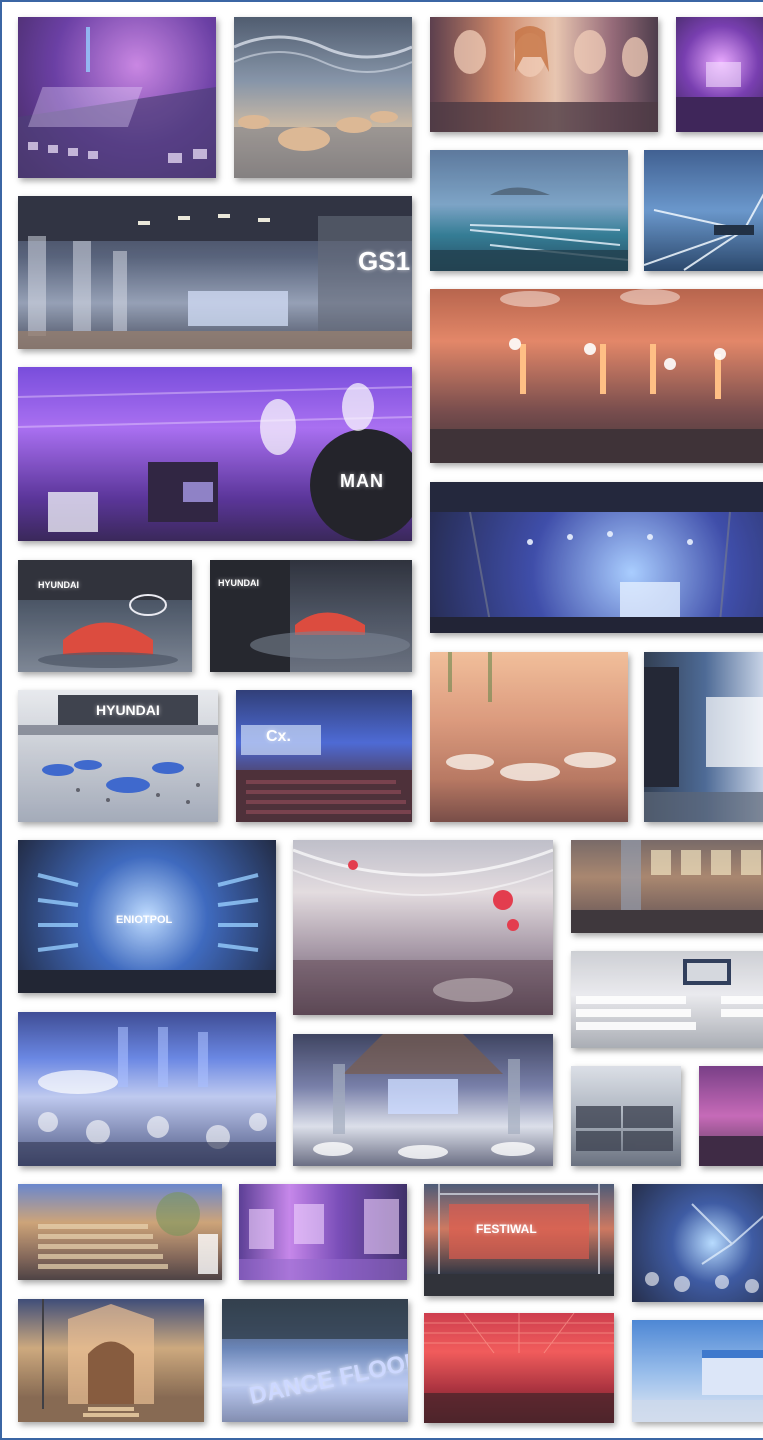 This screenshot has width=763, height=1440. I want to click on light-towers-art, so click(596, 376).